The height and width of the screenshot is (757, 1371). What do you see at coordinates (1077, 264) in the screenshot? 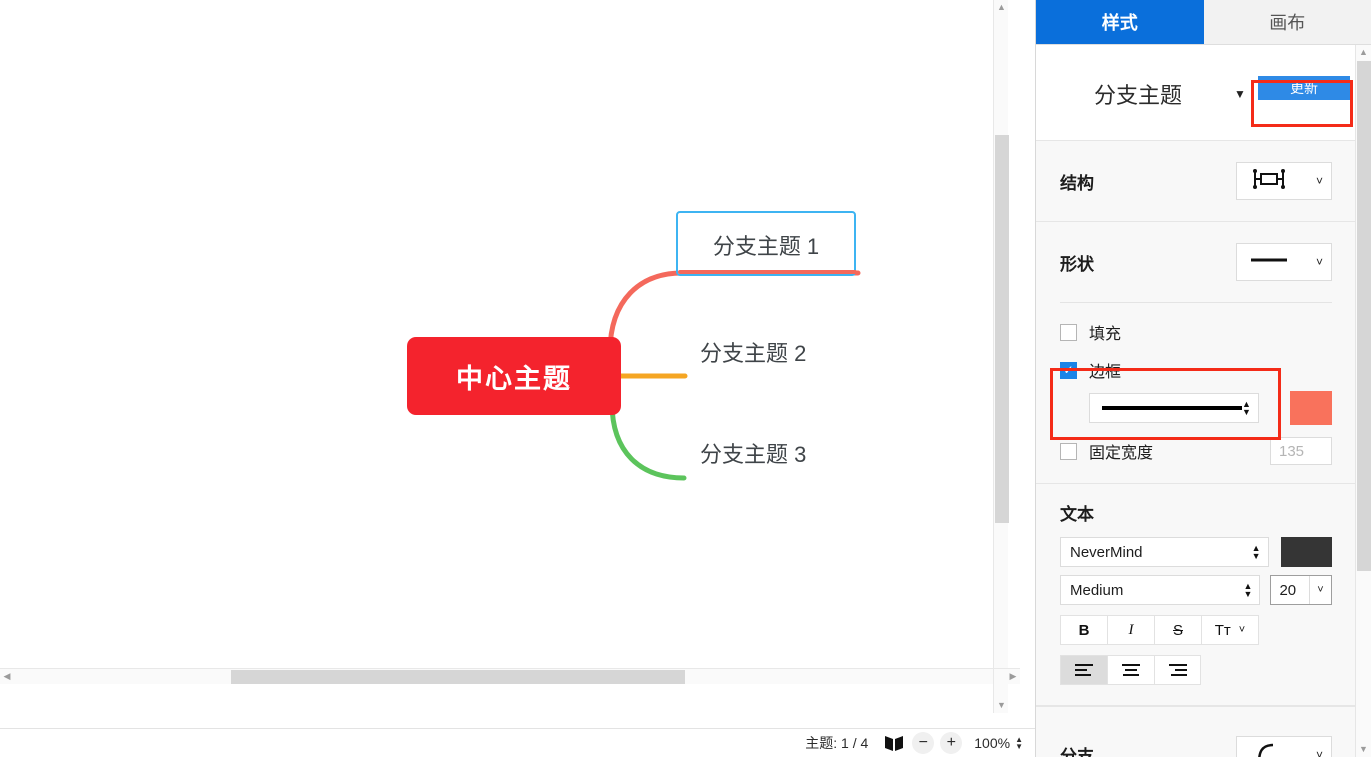
I see `shape-label: 形状` at bounding box center [1077, 264].